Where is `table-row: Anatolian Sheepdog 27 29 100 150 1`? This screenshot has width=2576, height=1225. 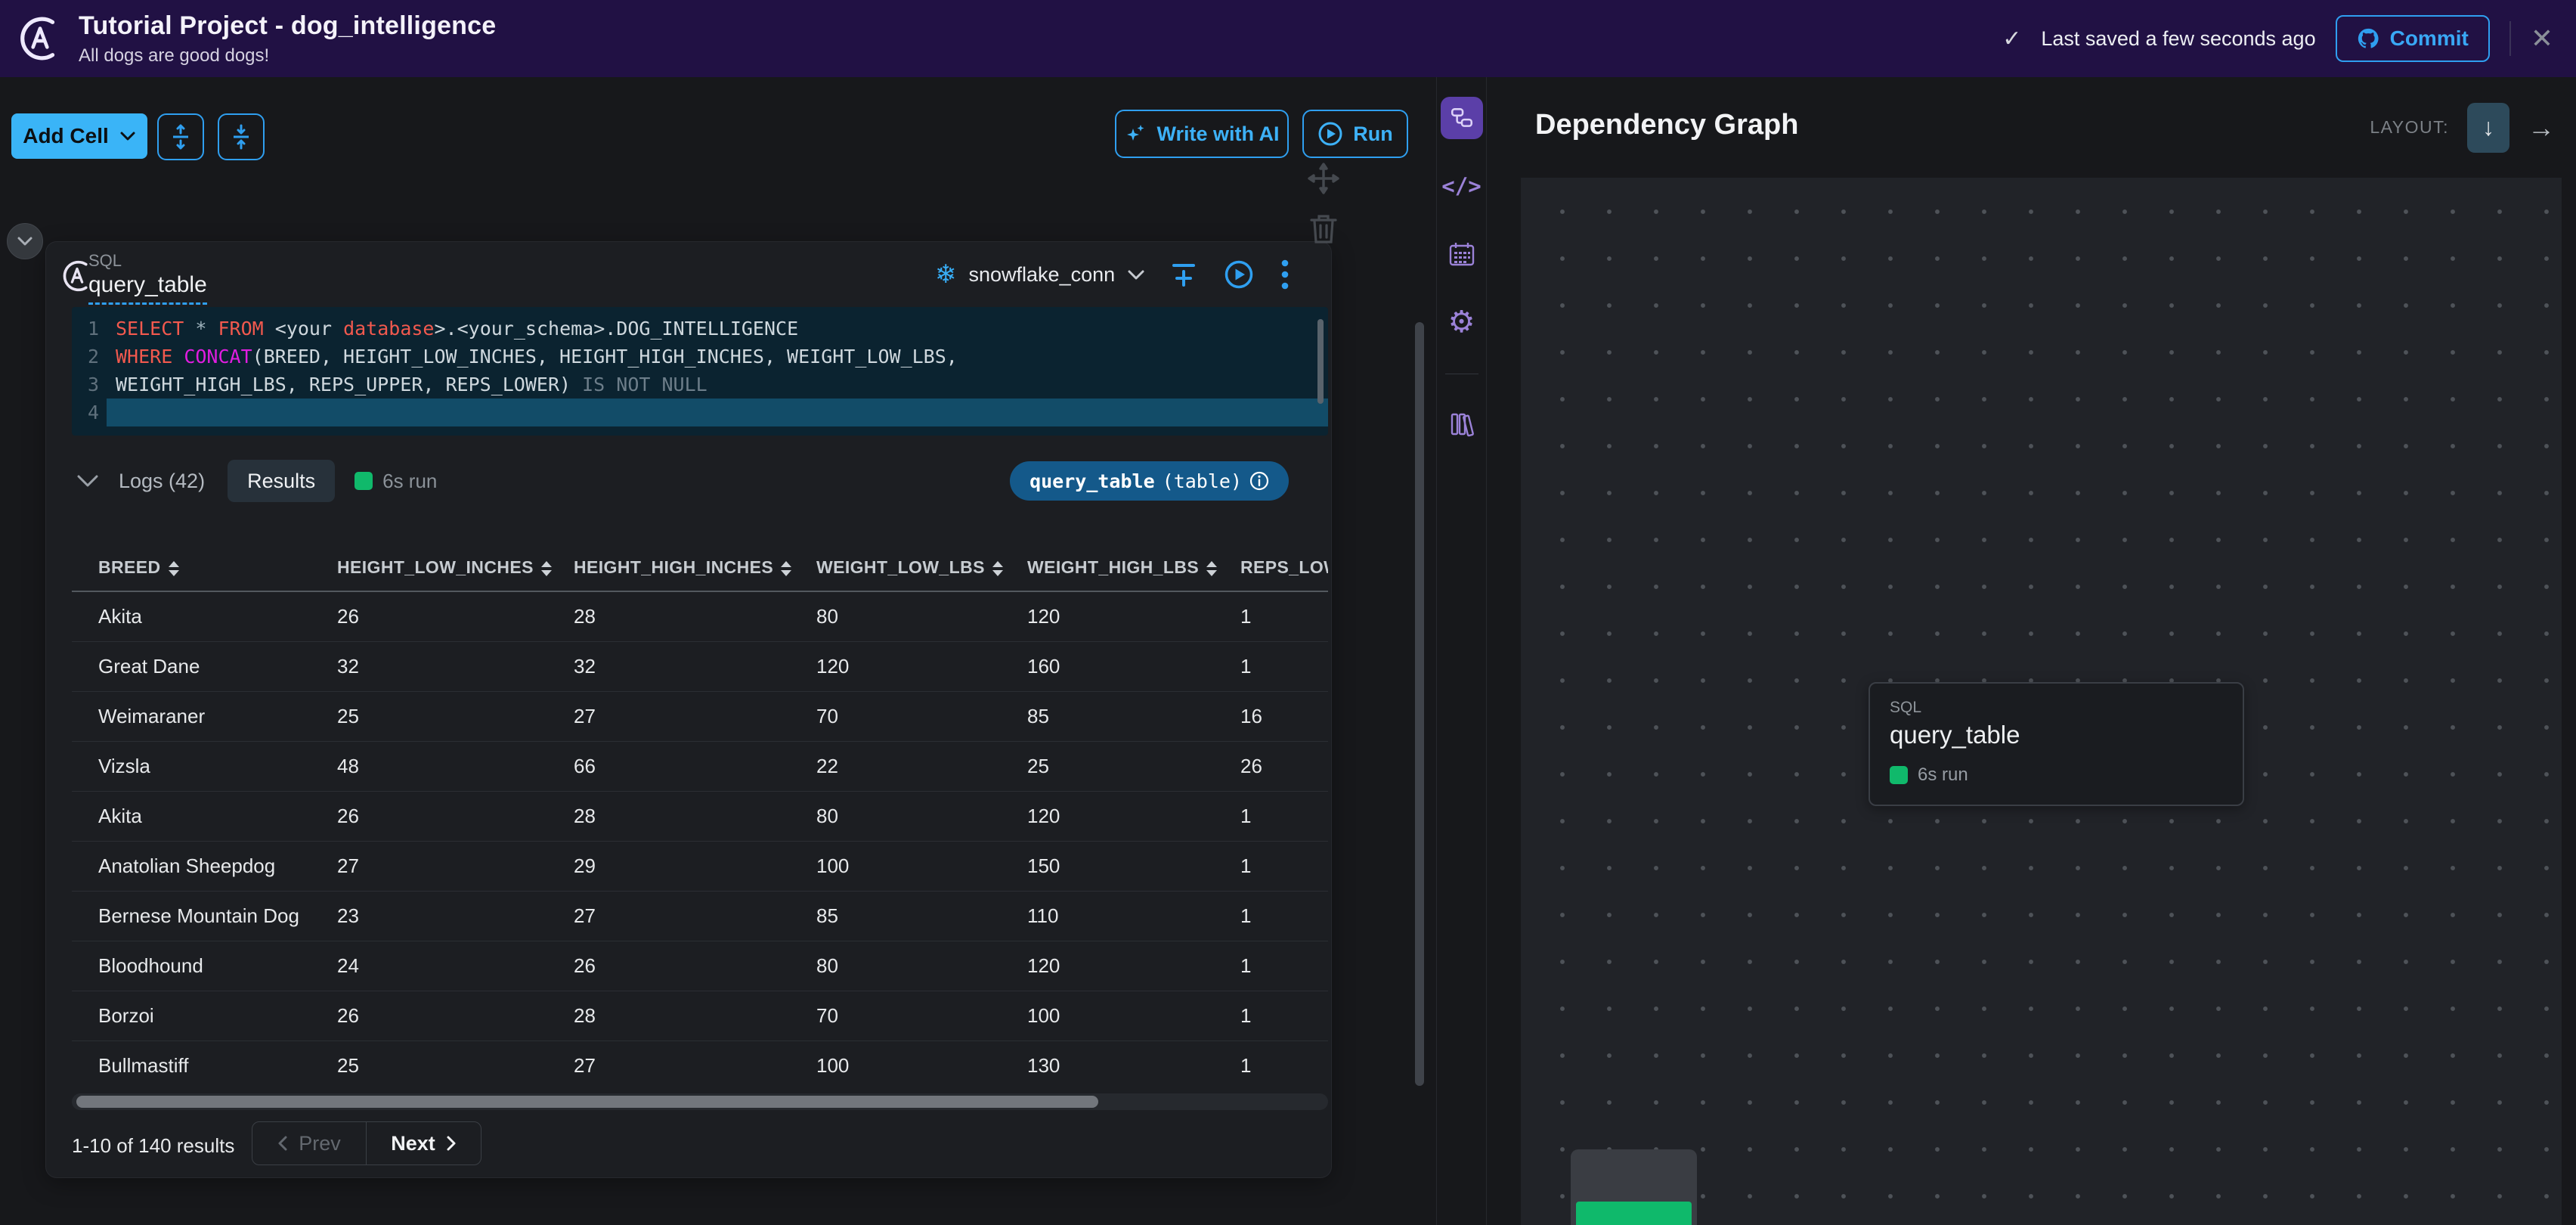 table-row: Anatolian Sheepdog 27 29 100 150 1 is located at coordinates (700, 867).